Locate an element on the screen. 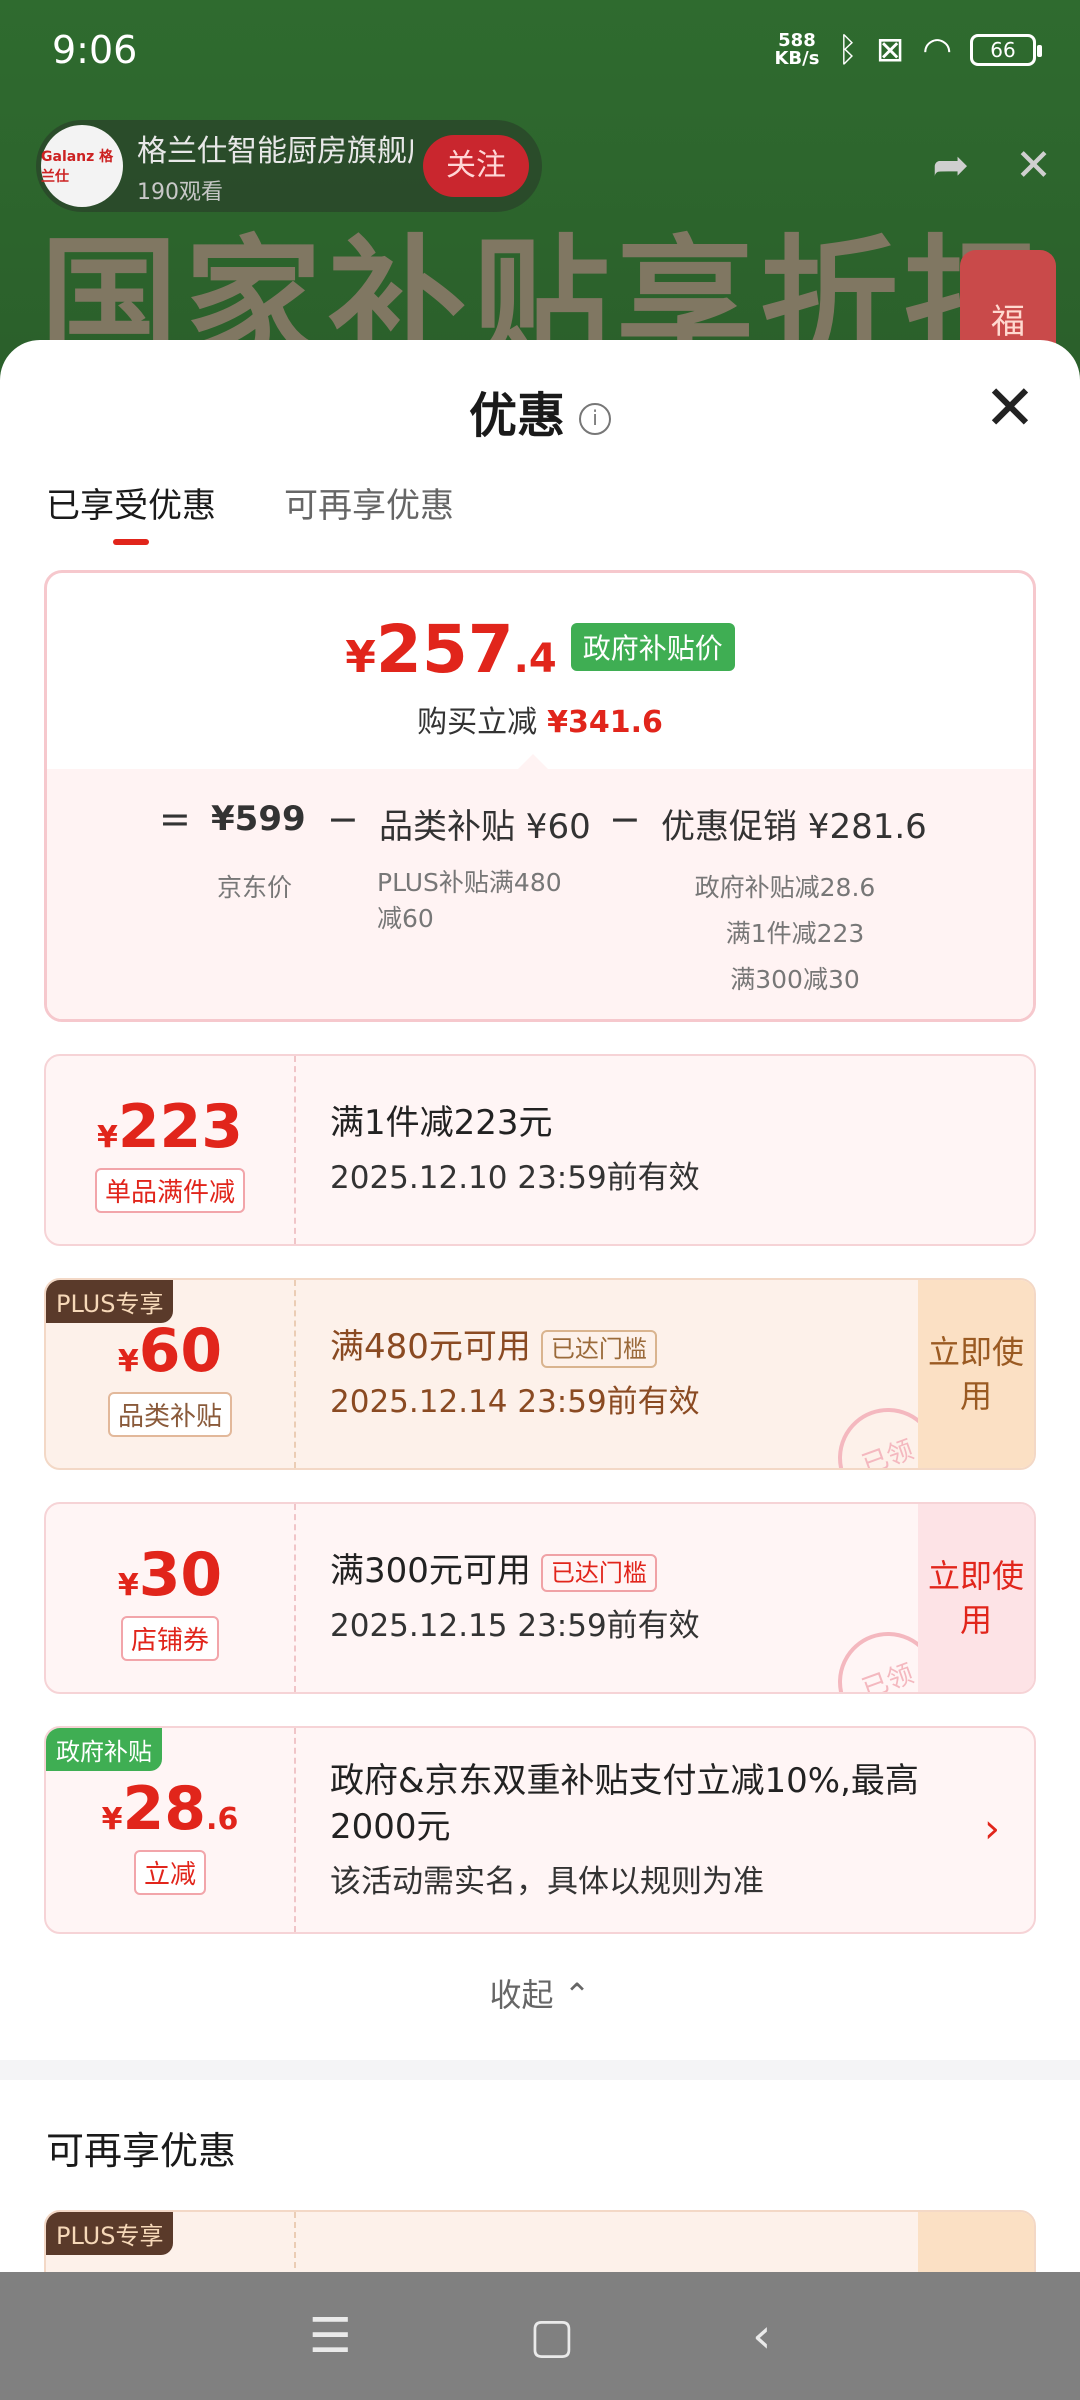 The height and width of the screenshot is (2400, 1080). final-price: ¥257.4 is located at coordinates (451, 649).